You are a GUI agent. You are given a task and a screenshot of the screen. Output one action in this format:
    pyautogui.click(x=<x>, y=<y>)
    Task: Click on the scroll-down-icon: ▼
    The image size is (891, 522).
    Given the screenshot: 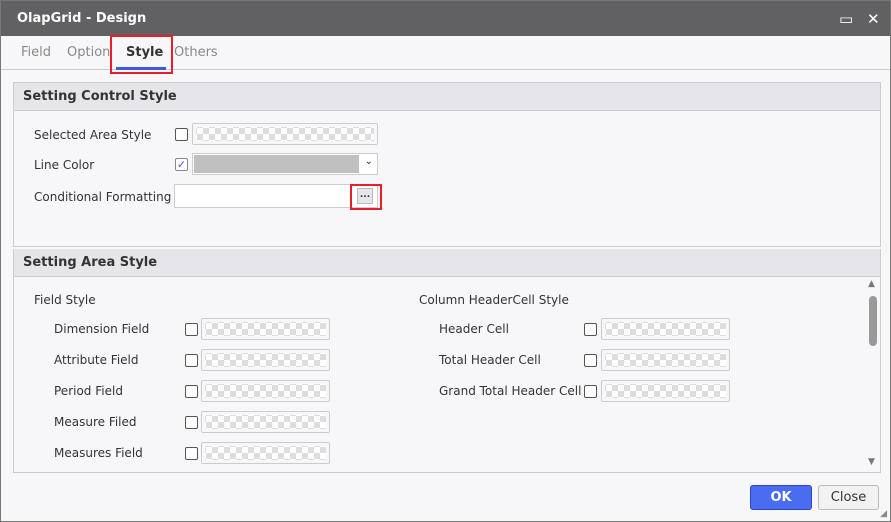 What is the action you would take?
    pyautogui.click(x=871, y=462)
    